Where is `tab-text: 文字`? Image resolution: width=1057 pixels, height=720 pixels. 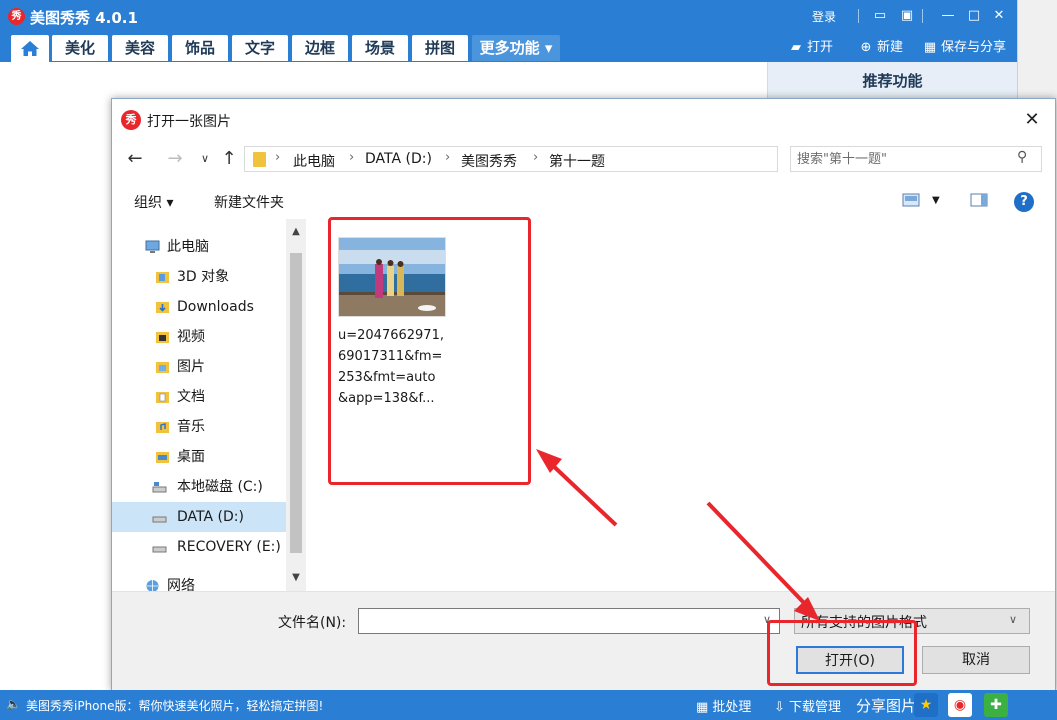
tab-text: 文字 is located at coordinates (260, 48).